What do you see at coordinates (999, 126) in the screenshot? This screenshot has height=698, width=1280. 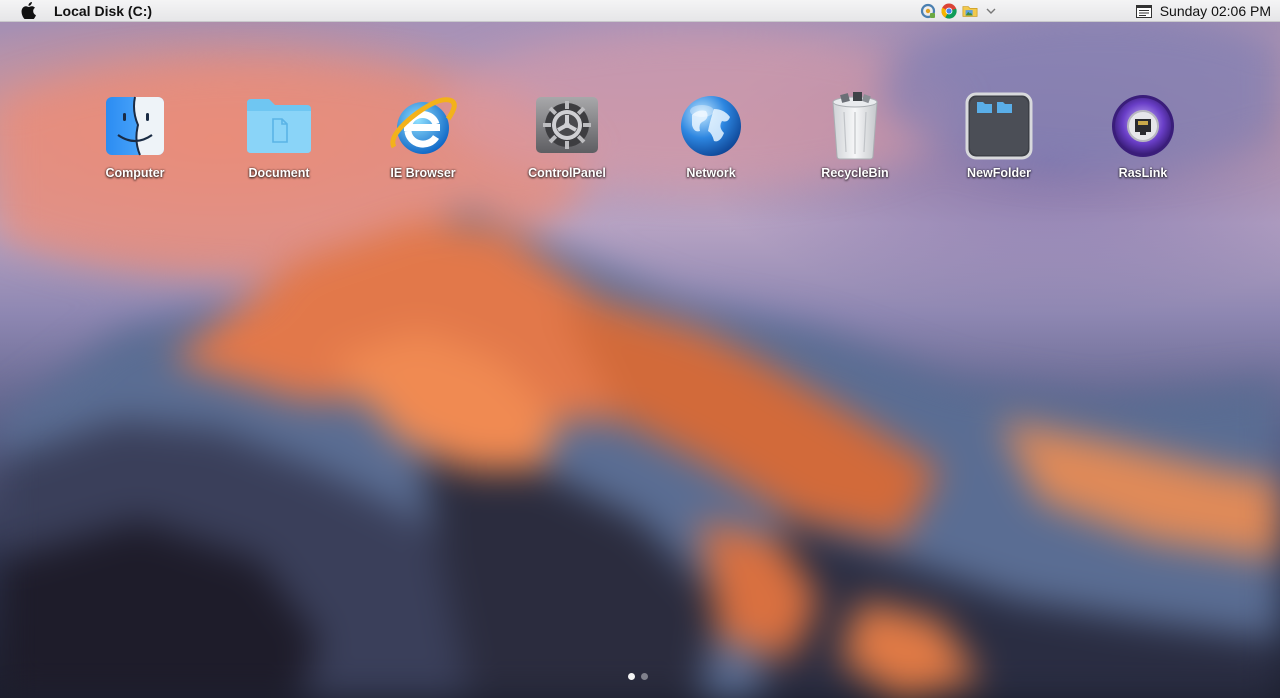 I see `folder-stack-icon` at bounding box center [999, 126].